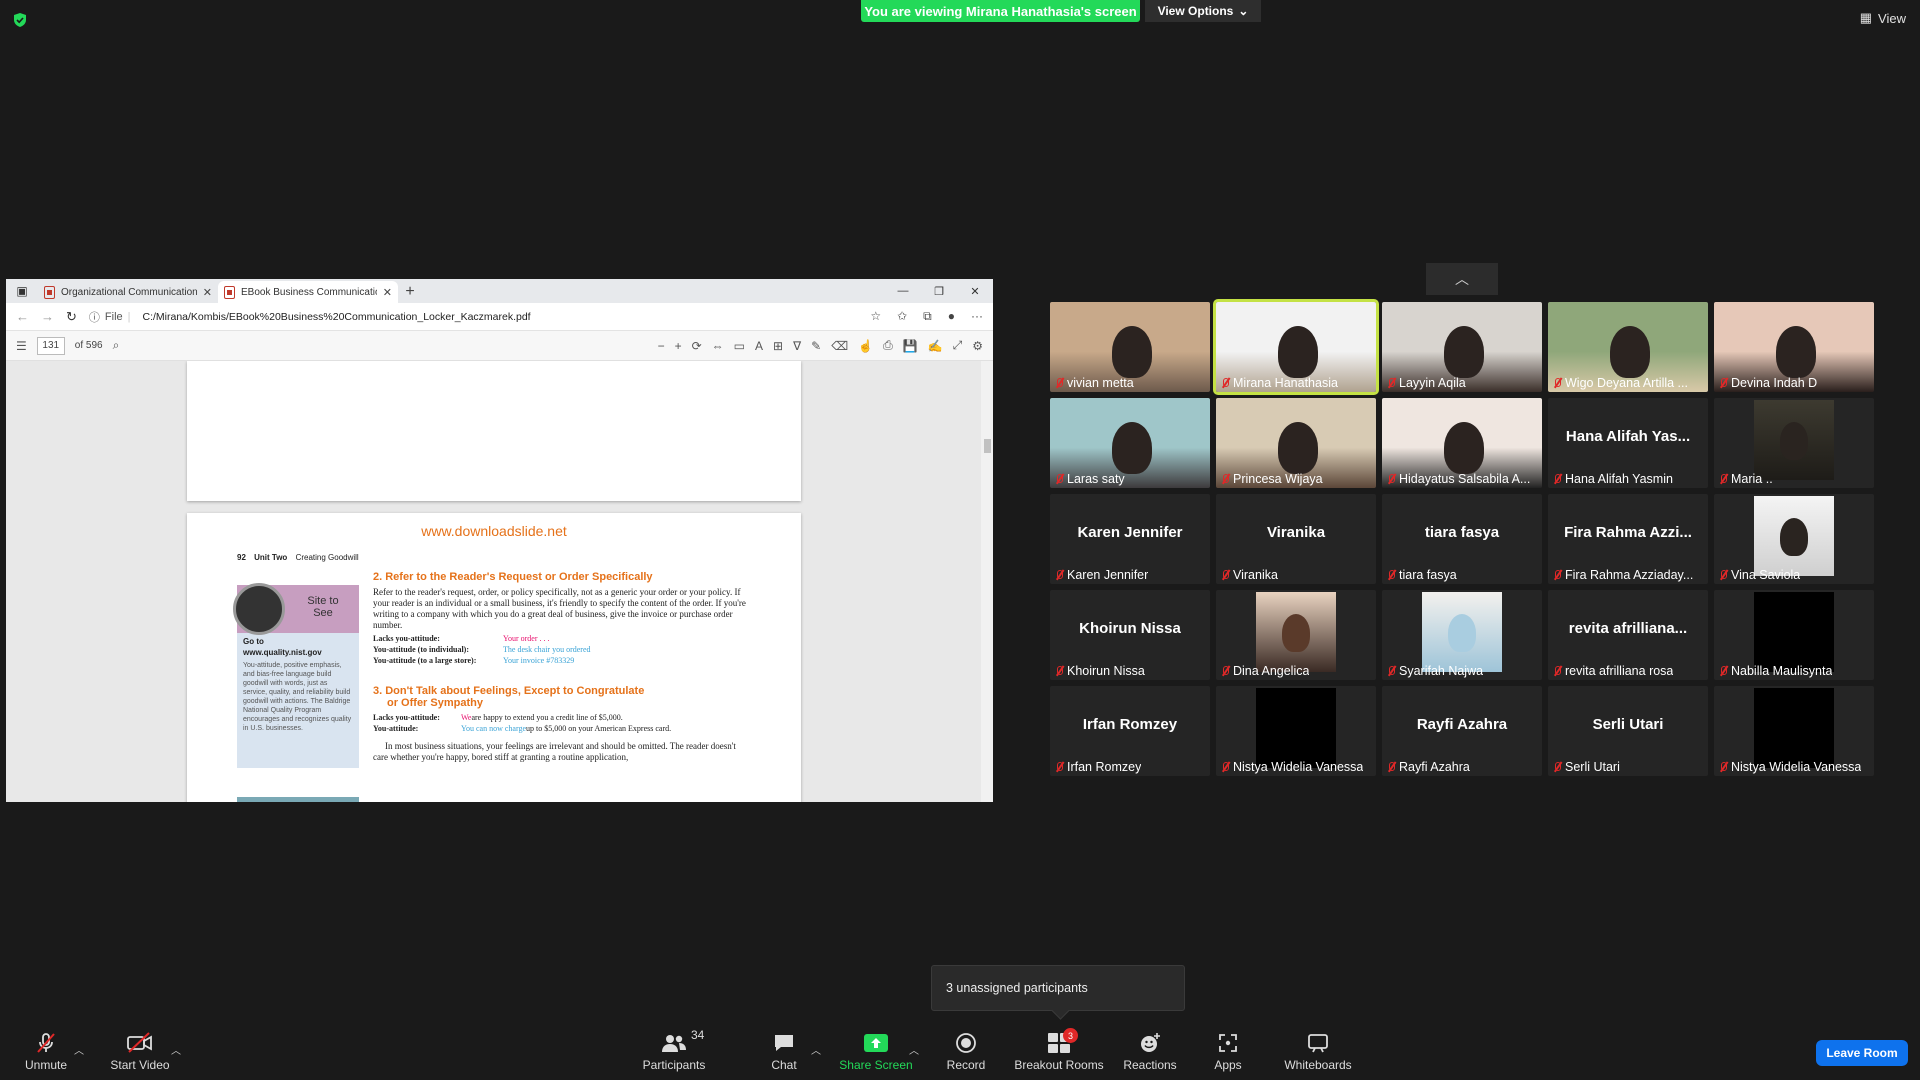 The width and height of the screenshot is (1920, 1080). Describe the element at coordinates (1296, 539) in the screenshot. I see `participant-tile: Viranika Viranika` at that location.